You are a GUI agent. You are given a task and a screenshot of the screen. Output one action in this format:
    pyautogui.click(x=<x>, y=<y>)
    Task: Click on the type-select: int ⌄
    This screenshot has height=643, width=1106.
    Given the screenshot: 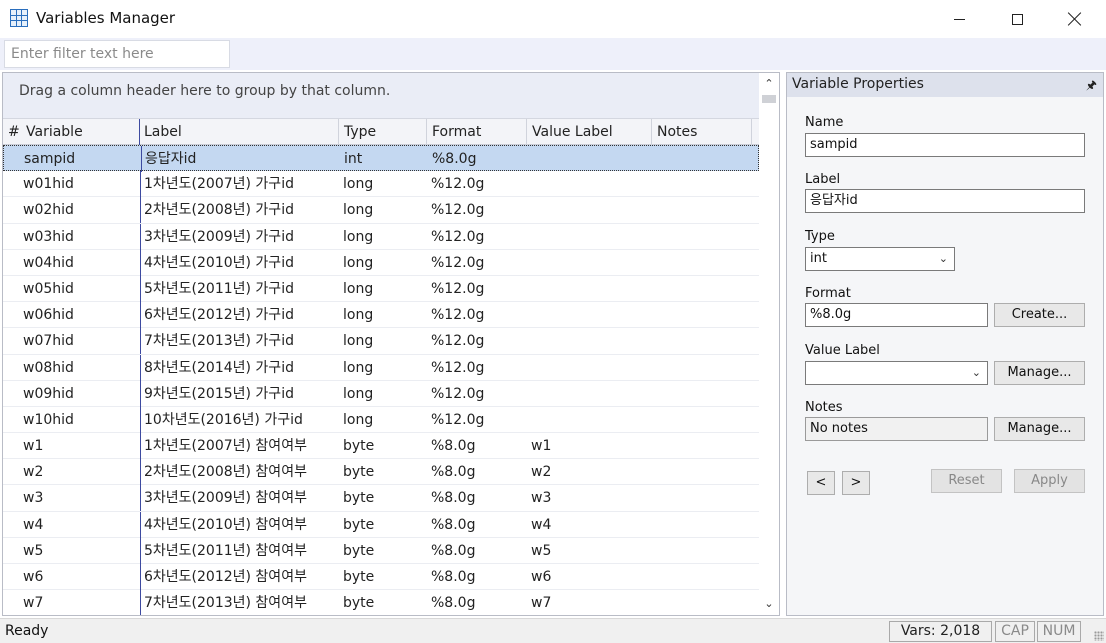 What is the action you would take?
    pyautogui.click(x=880, y=259)
    